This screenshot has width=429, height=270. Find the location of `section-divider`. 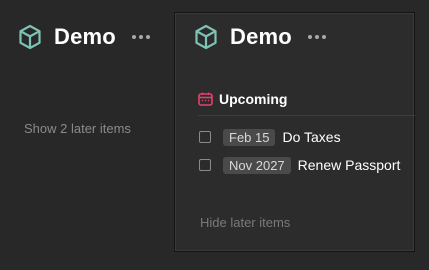

section-divider is located at coordinates (306, 115).